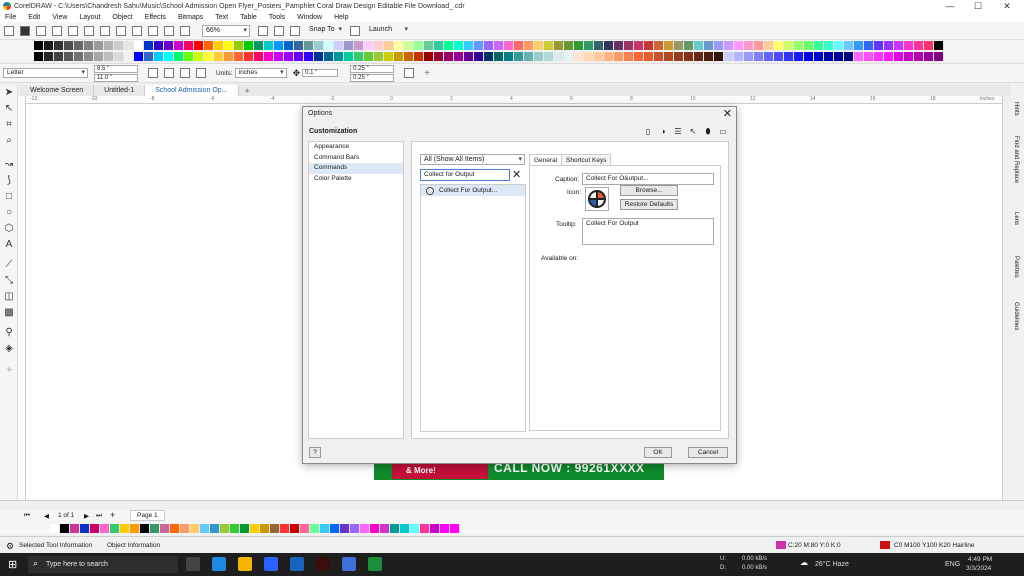 The image size is (1024, 576). What do you see at coordinates (190, 17) in the screenshot?
I see `menu-bitmaps: Bitmaps` at bounding box center [190, 17].